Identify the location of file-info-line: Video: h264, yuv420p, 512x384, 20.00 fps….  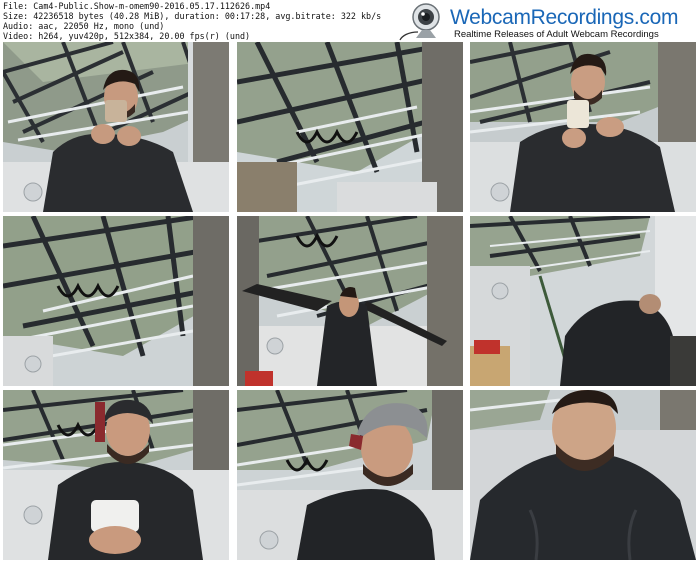
(127, 36).